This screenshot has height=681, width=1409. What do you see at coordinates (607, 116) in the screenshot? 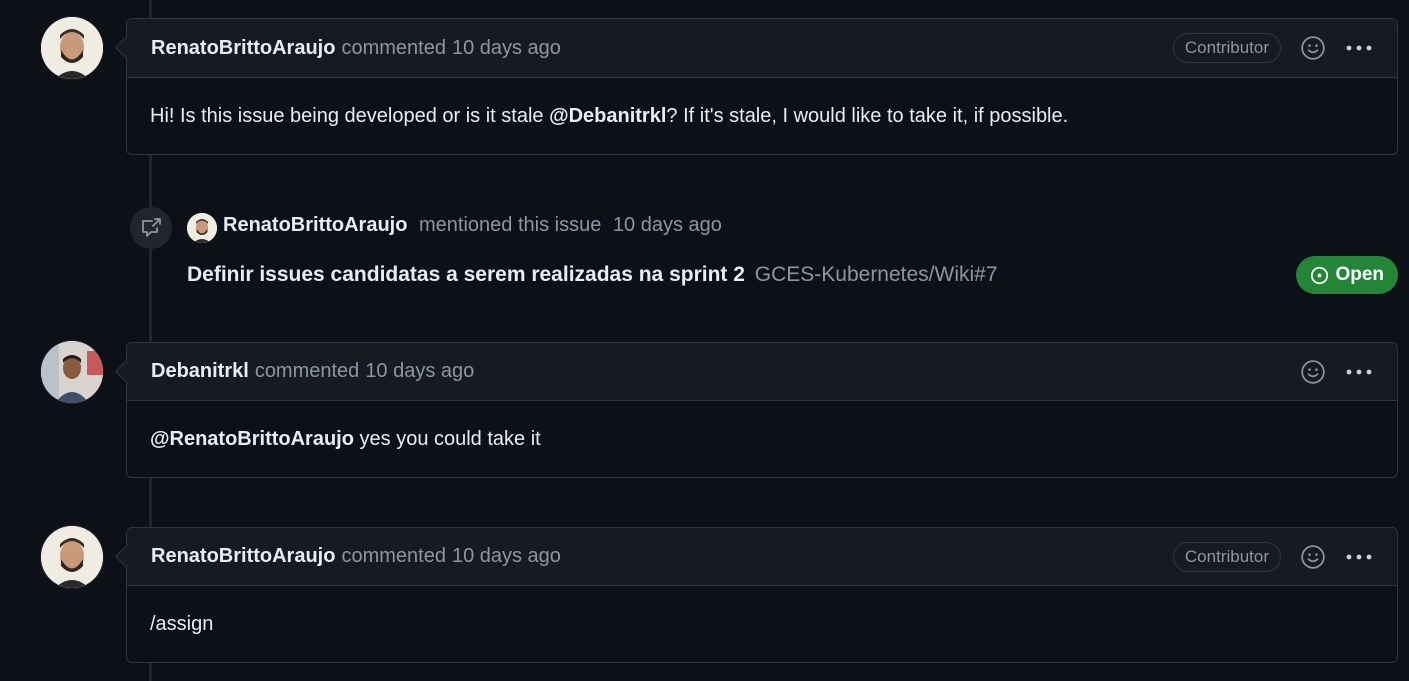
I see `user-mention-link: @Debanitrkl` at bounding box center [607, 116].